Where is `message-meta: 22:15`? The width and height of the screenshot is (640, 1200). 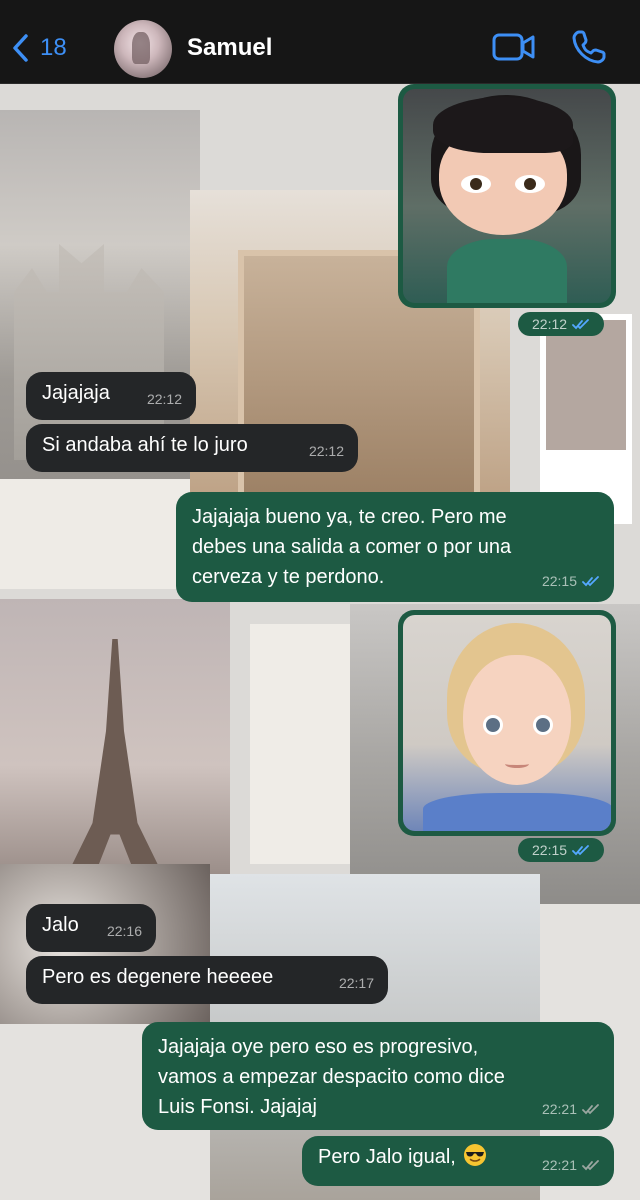
message-meta: 22:15 is located at coordinates (561, 850).